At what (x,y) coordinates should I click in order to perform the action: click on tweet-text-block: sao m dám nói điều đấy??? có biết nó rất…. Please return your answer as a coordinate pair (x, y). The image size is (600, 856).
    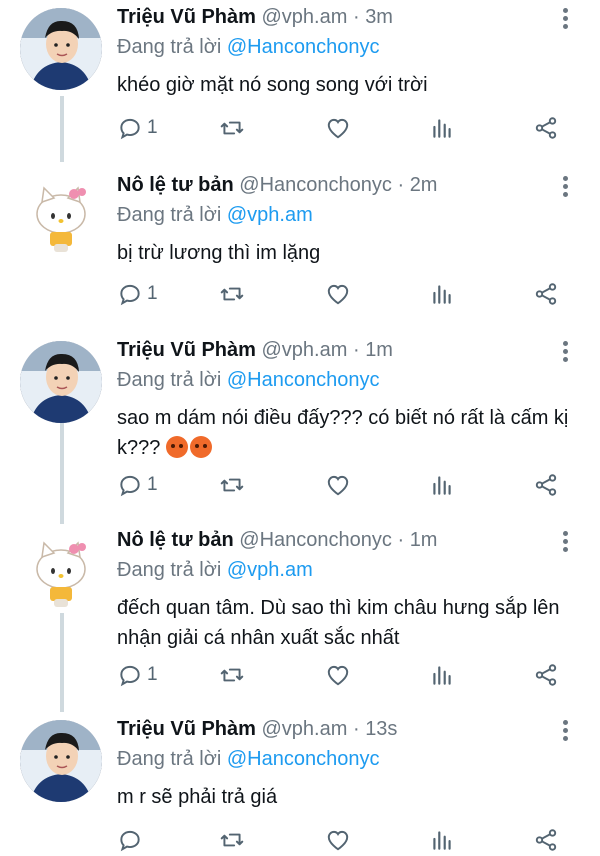
    Looking at the image, I should click on (352, 433).